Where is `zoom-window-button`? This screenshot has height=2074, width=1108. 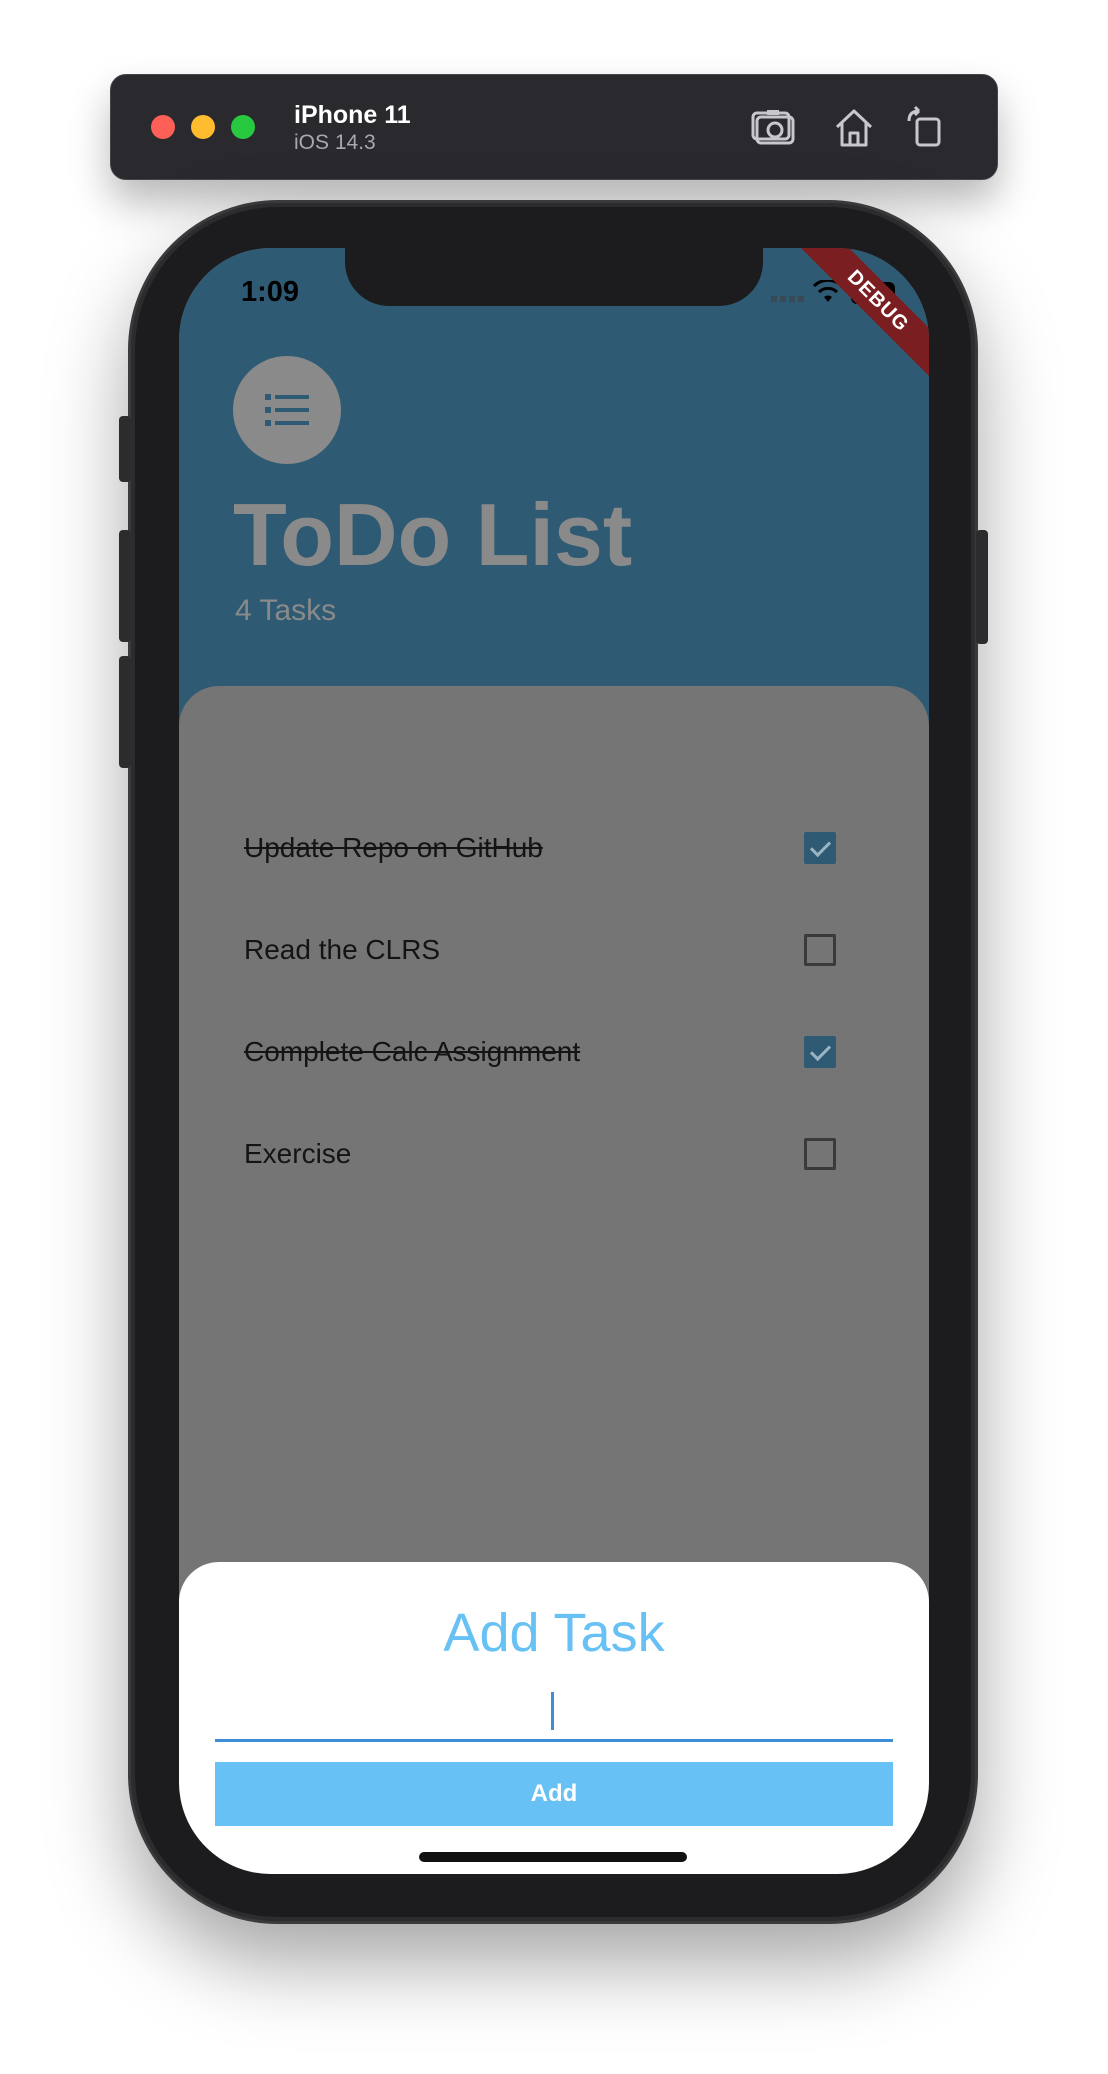 zoom-window-button is located at coordinates (243, 127).